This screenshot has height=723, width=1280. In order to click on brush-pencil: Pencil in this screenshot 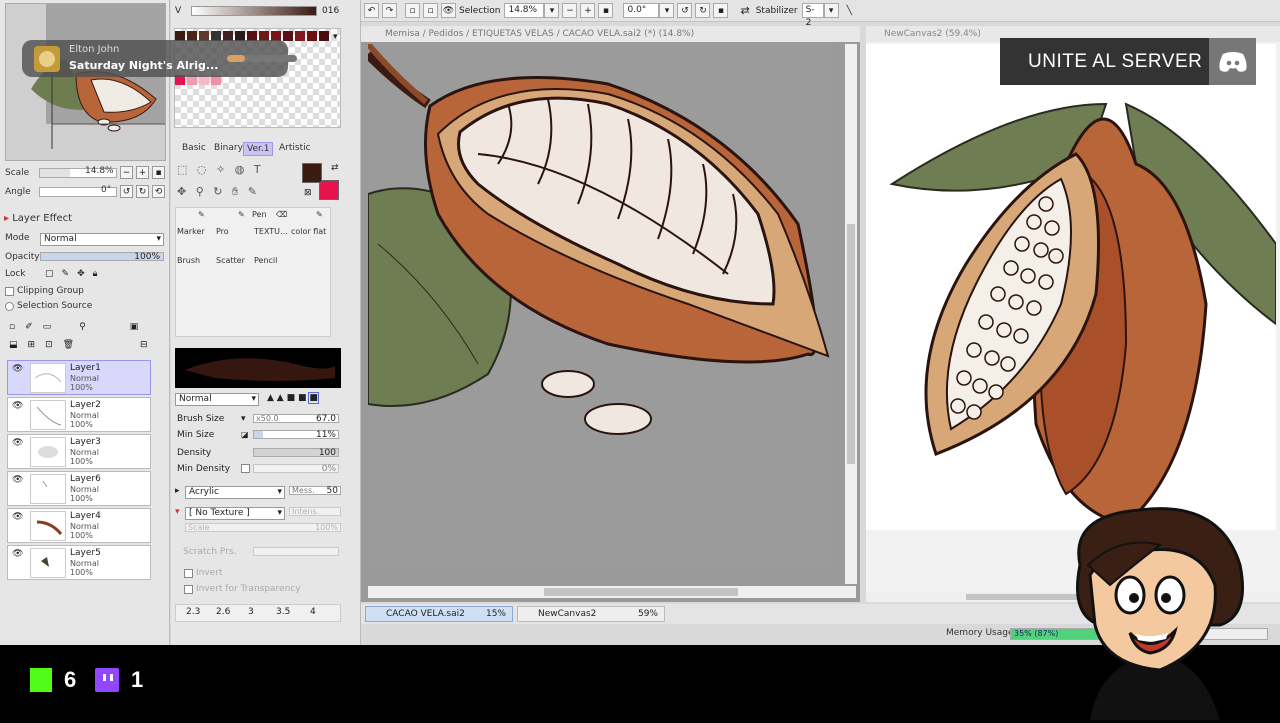, I will do `click(265, 260)`.